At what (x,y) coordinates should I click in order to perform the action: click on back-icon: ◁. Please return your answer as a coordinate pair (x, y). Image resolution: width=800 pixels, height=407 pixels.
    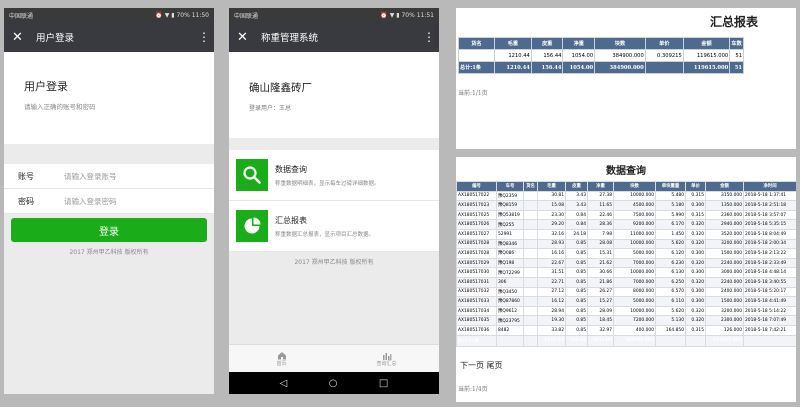
    Looking at the image, I should click on (284, 383).